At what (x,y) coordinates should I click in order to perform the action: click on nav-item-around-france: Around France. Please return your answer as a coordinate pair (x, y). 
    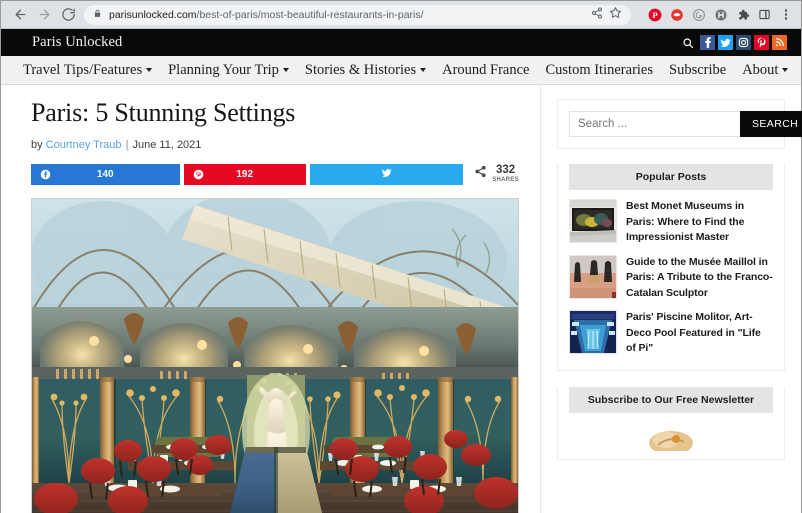
    Looking at the image, I should click on (485, 70).